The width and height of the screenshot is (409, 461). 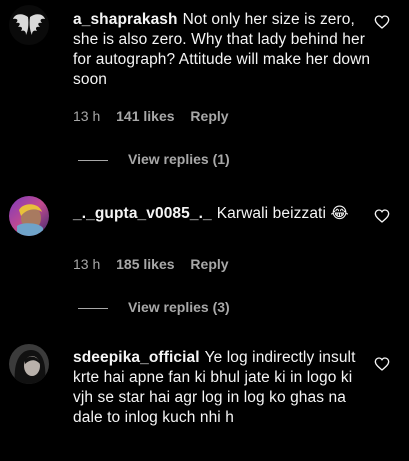 What do you see at coordinates (125, 19) in the screenshot?
I see `username: a_shaprakash` at bounding box center [125, 19].